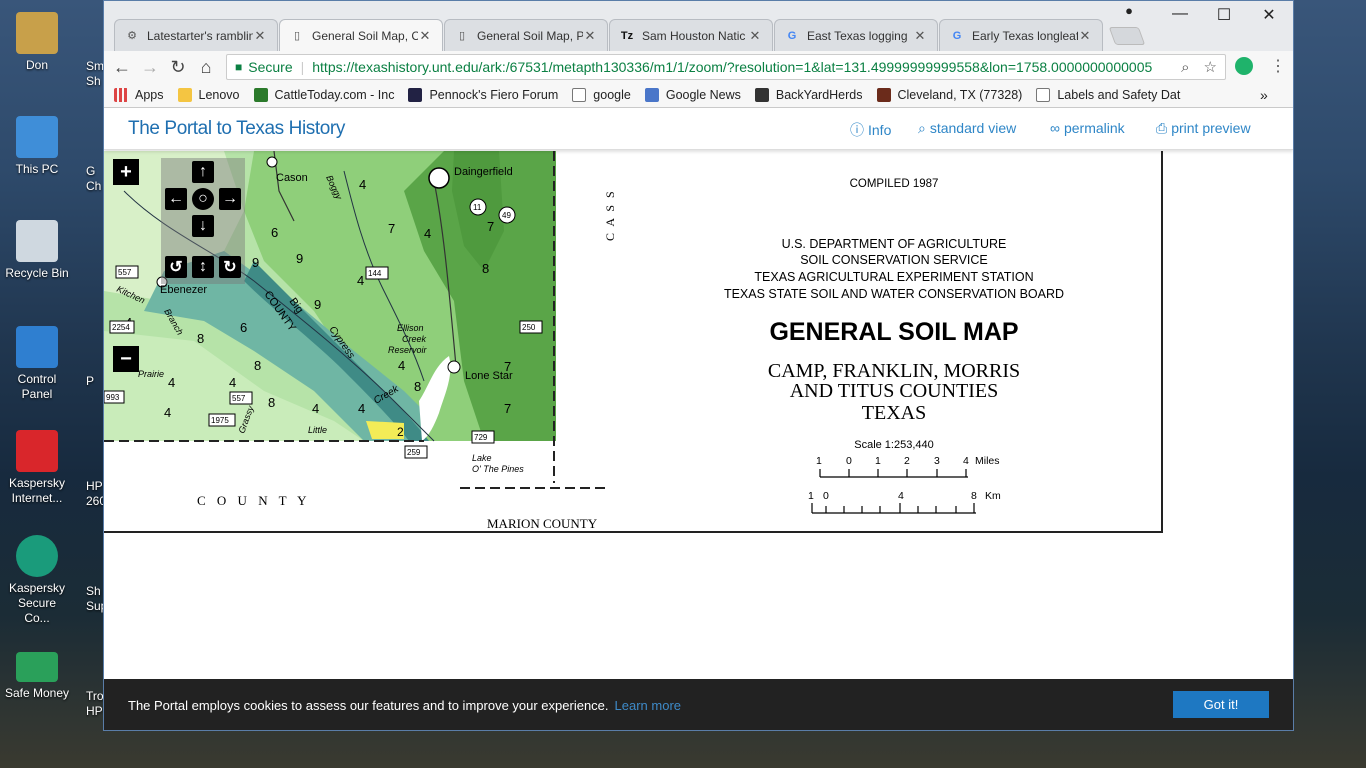 This screenshot has width=1366, height=768. I want to click on flip-button: ↕, so click(203, 267).